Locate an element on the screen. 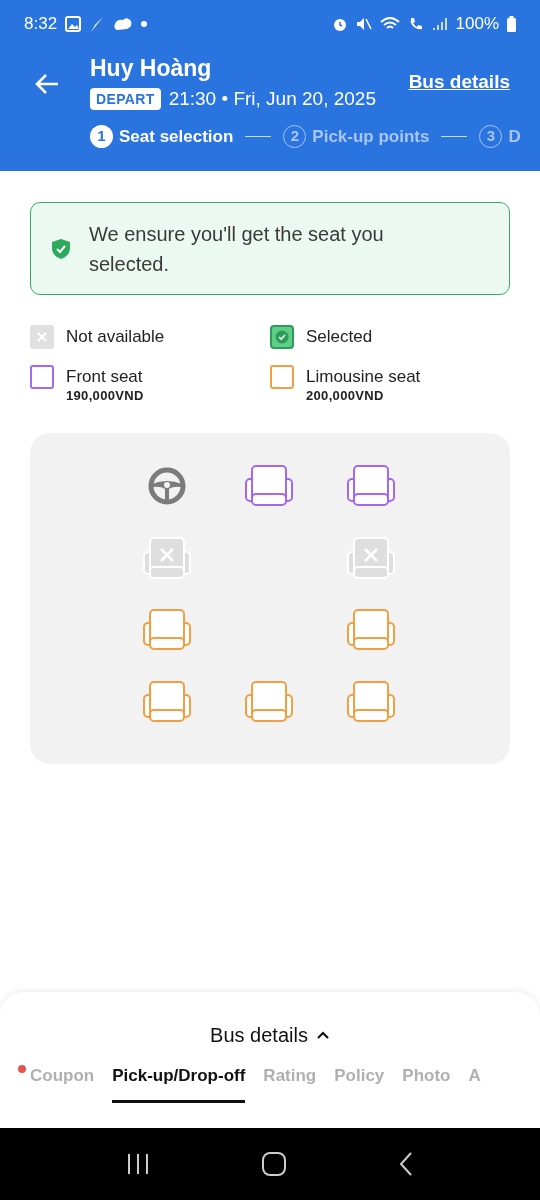  shield-check-icon is located at coordinates (61, 248).